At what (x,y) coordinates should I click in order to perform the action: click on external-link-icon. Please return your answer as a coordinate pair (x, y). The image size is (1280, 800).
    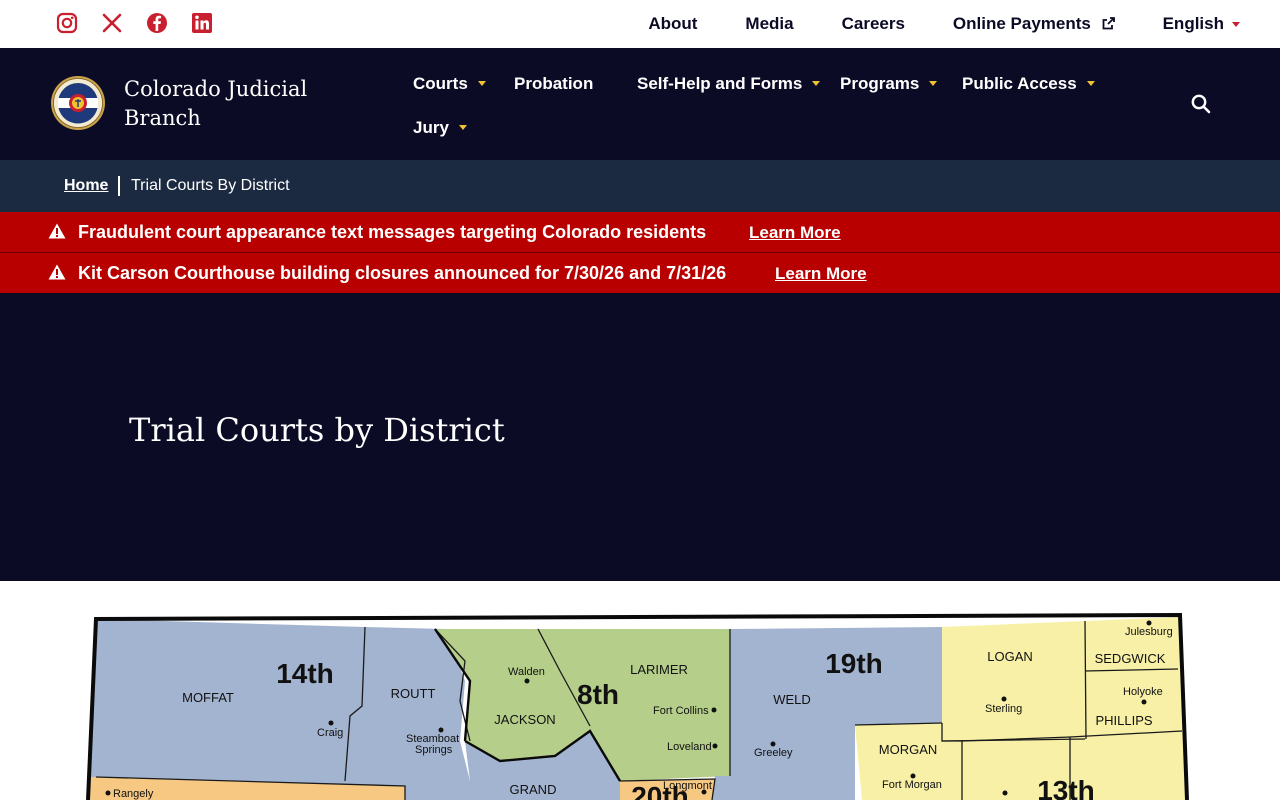
    Looking at the image, I should click on (1108, 23).